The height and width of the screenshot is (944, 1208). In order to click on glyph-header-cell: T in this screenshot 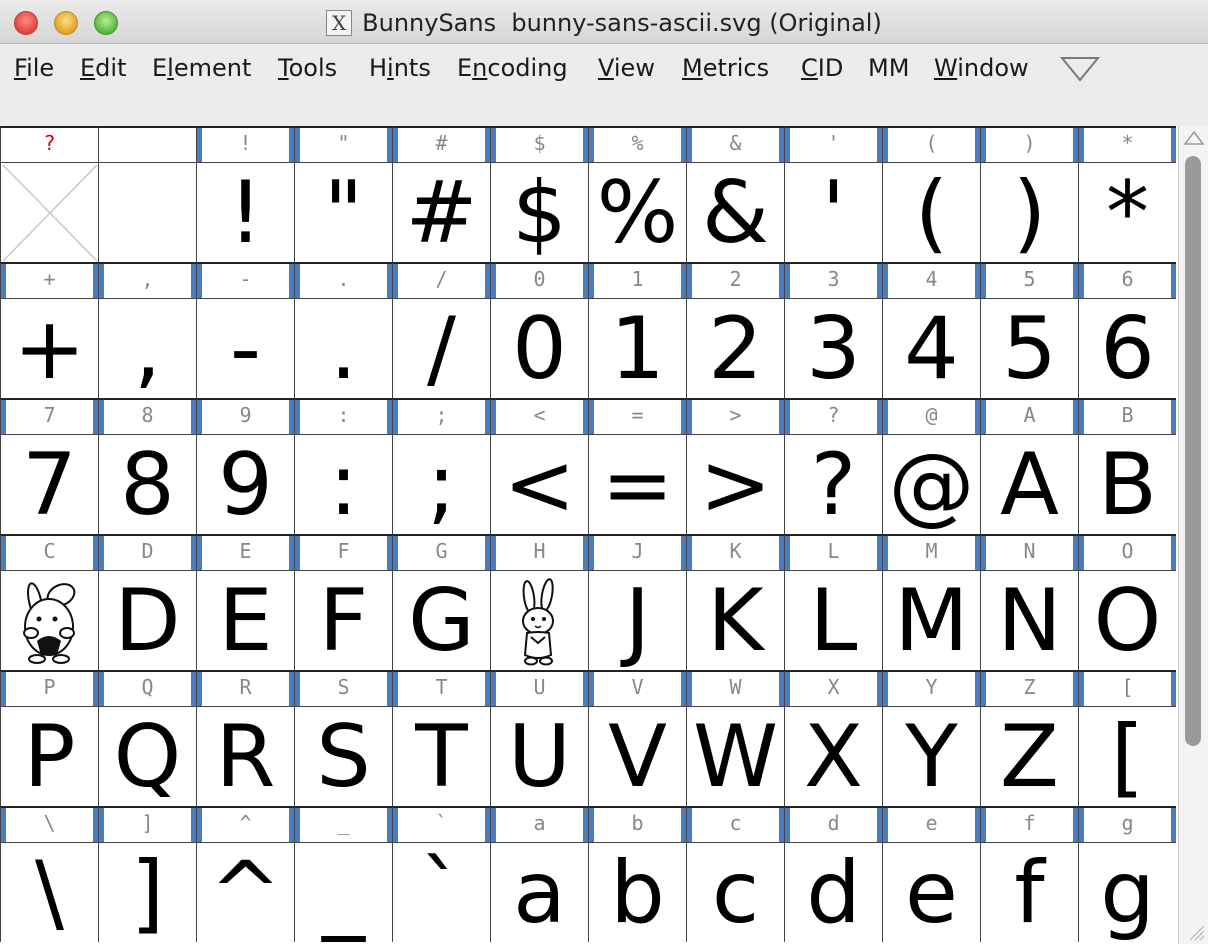, I will do `click(441, 688)`.